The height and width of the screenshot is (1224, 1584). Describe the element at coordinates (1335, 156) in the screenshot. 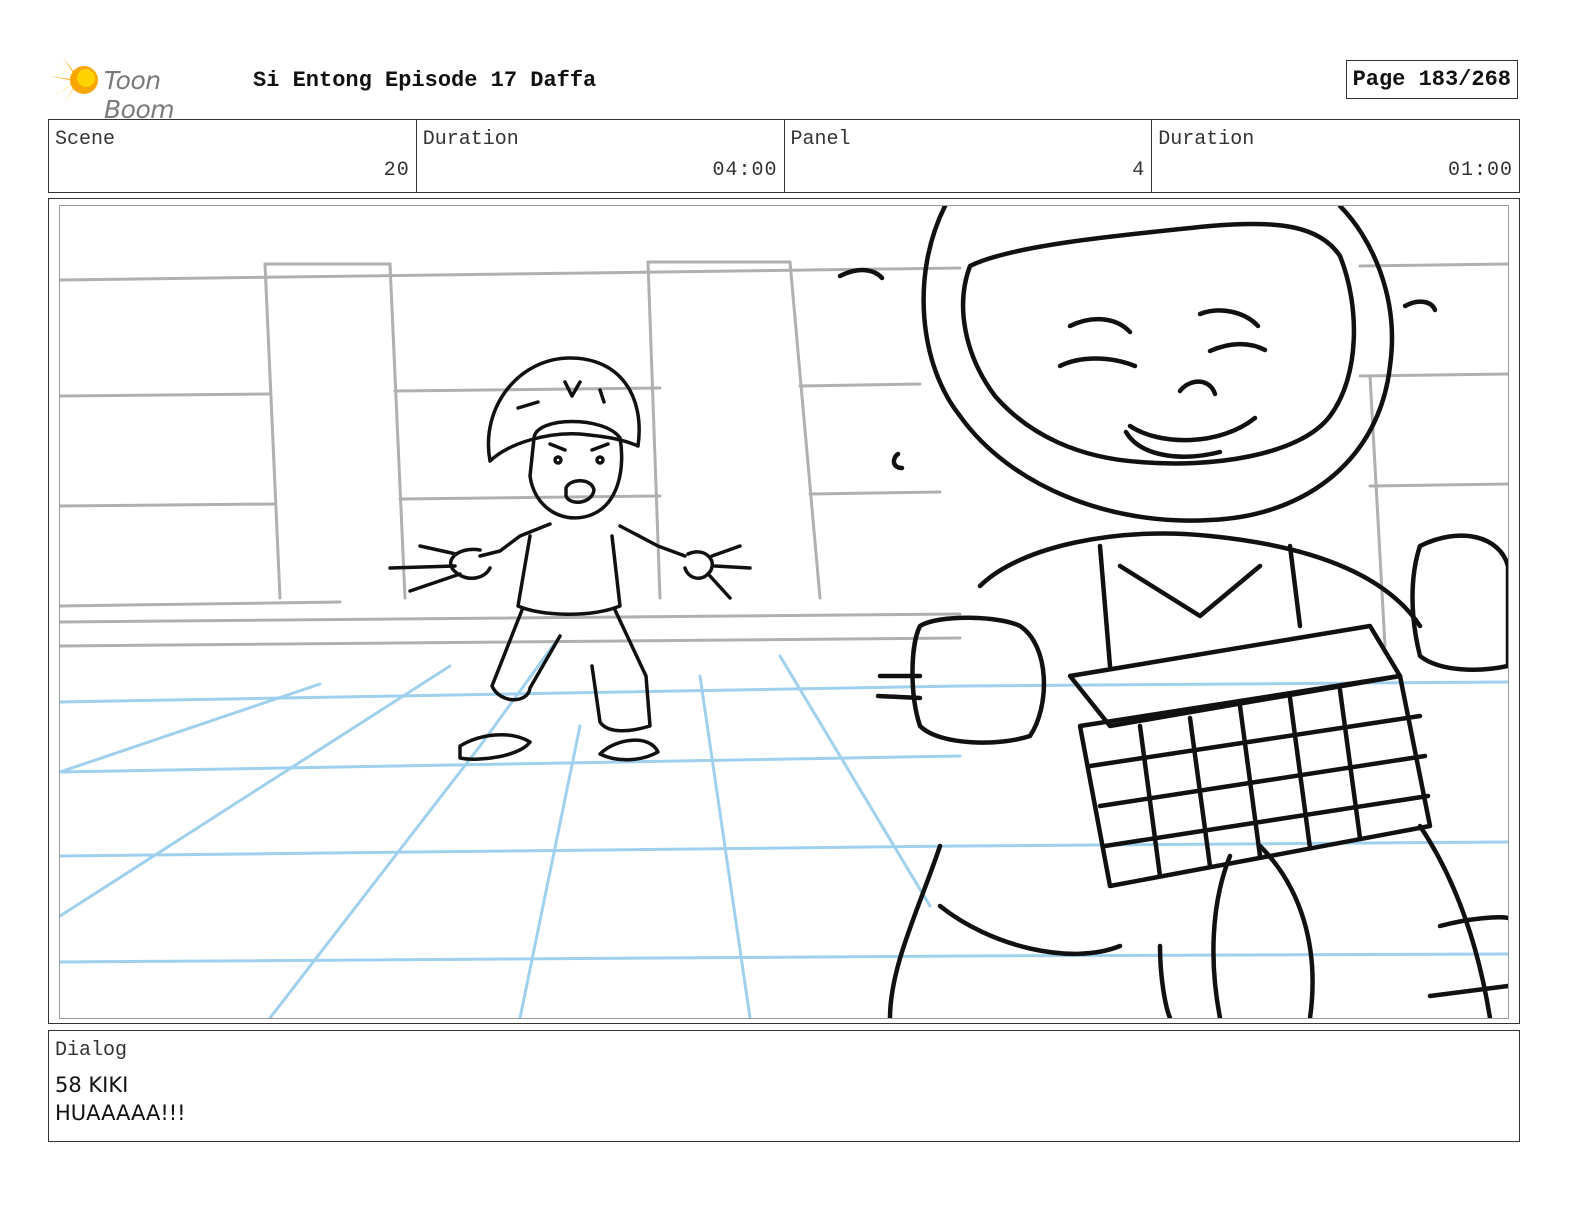

I see `panel-duration-cell: Duration 01:00` at that location.